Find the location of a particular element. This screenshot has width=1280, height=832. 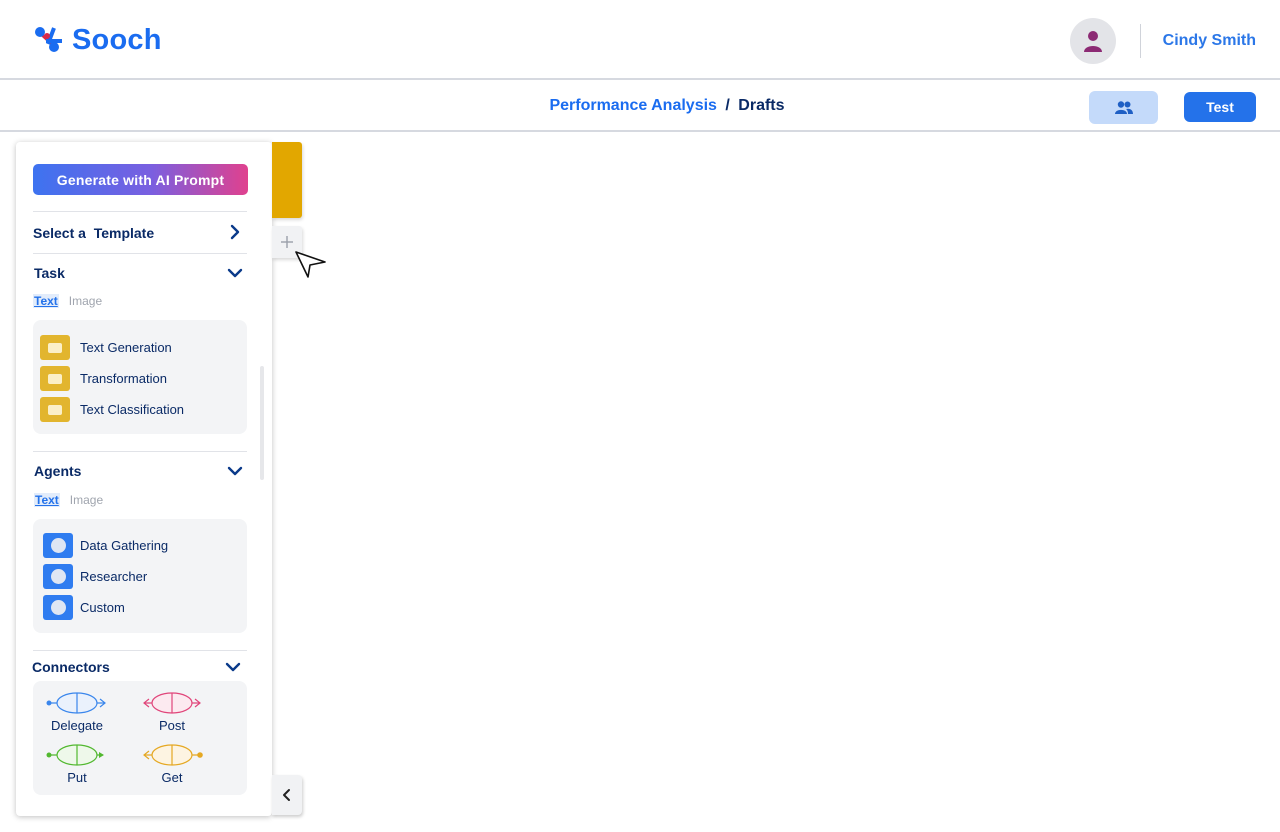

logo: Sooch is located at coordinates (97, 40).